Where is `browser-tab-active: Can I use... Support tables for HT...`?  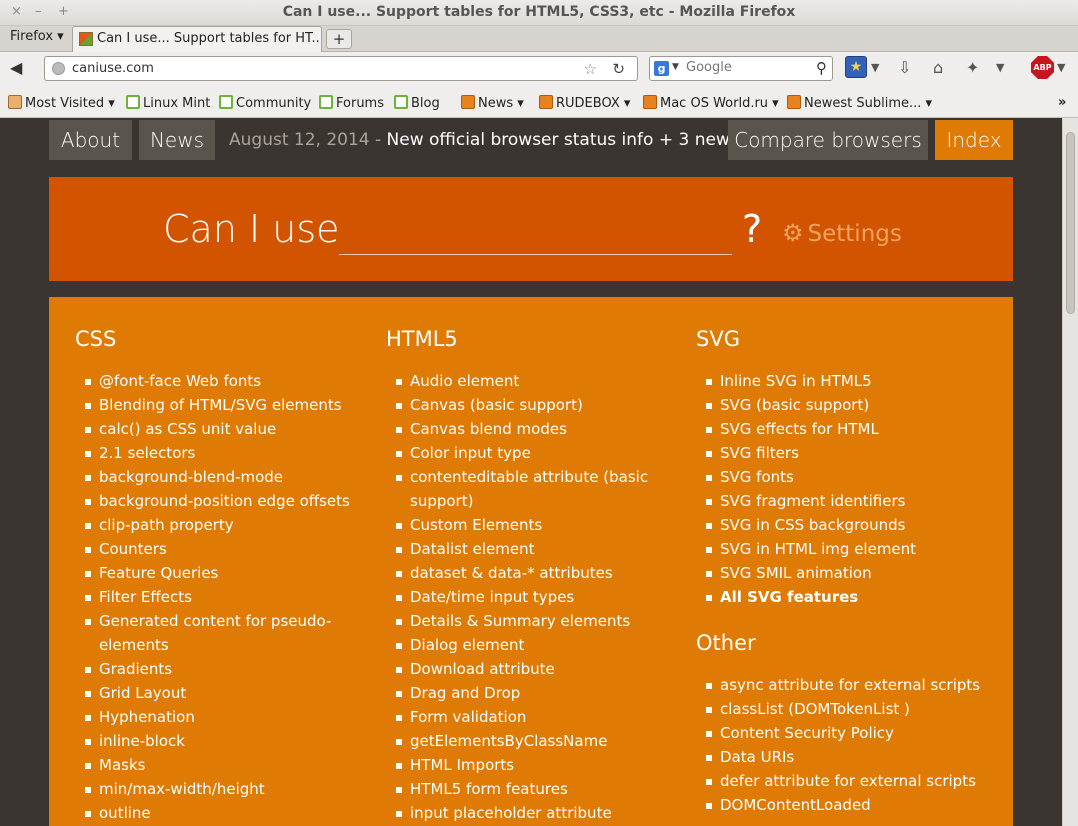
browser-tab-active: Can I use... Support tables for HT... is located at coordinates (197, 39).